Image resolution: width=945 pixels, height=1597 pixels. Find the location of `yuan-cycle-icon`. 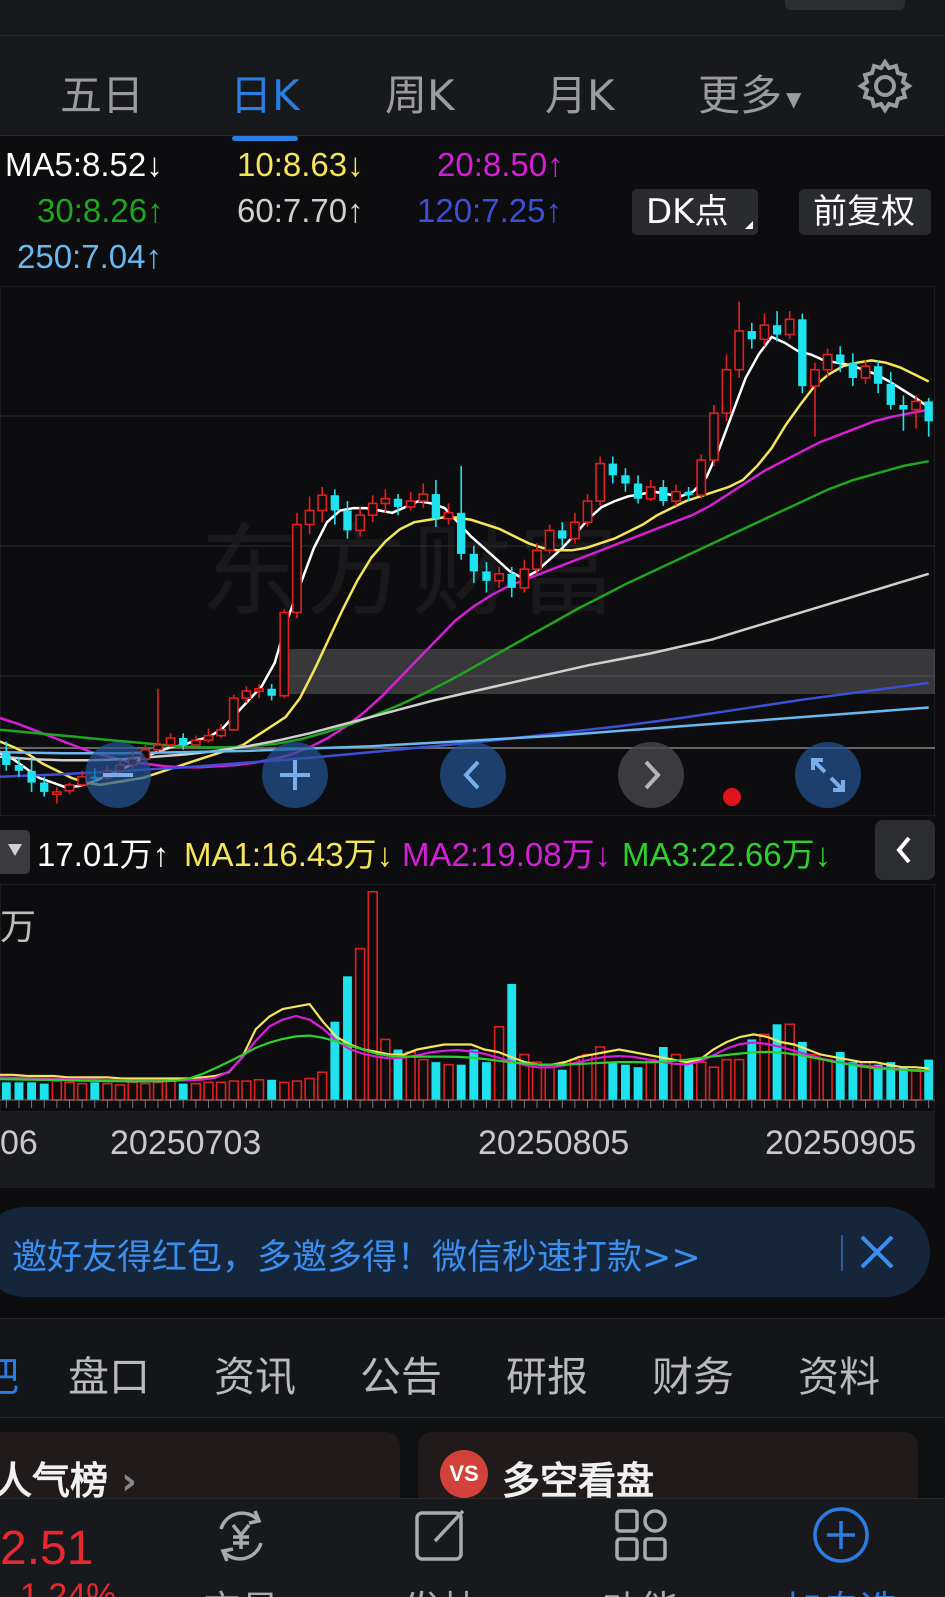

yuan-cycle-icon is located at coordinates (241, 1536).